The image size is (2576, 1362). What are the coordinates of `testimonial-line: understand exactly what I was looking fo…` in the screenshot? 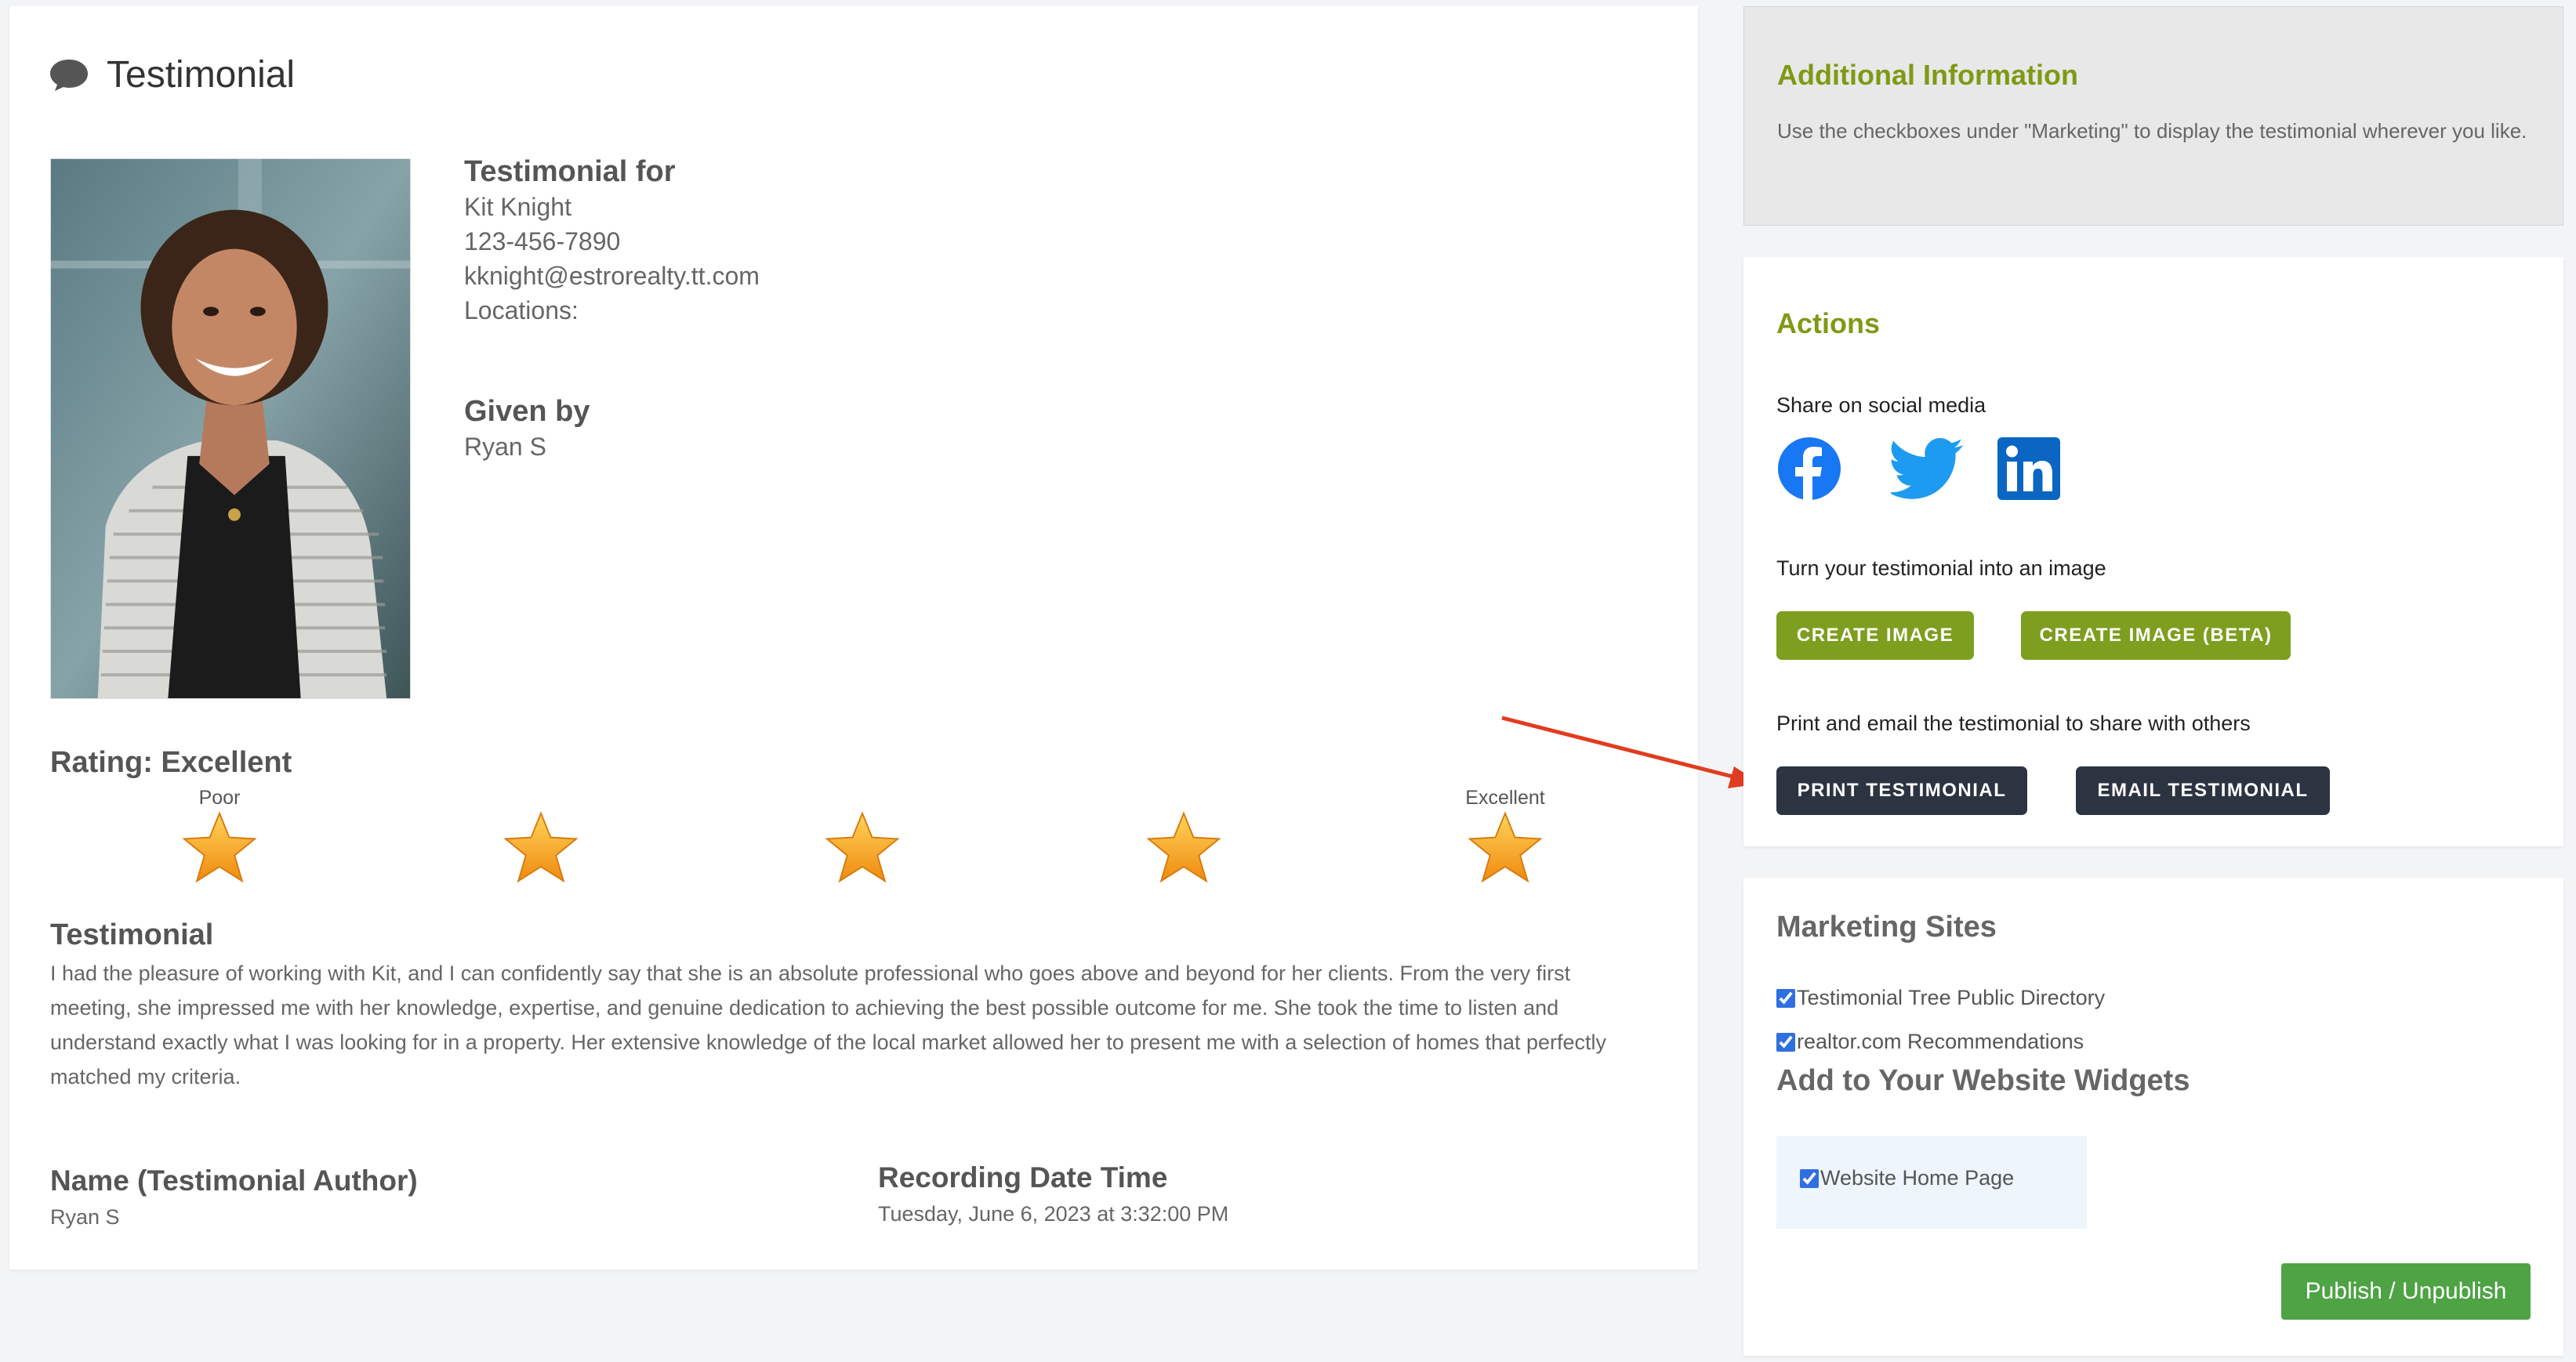 It's located at (828, 1042).